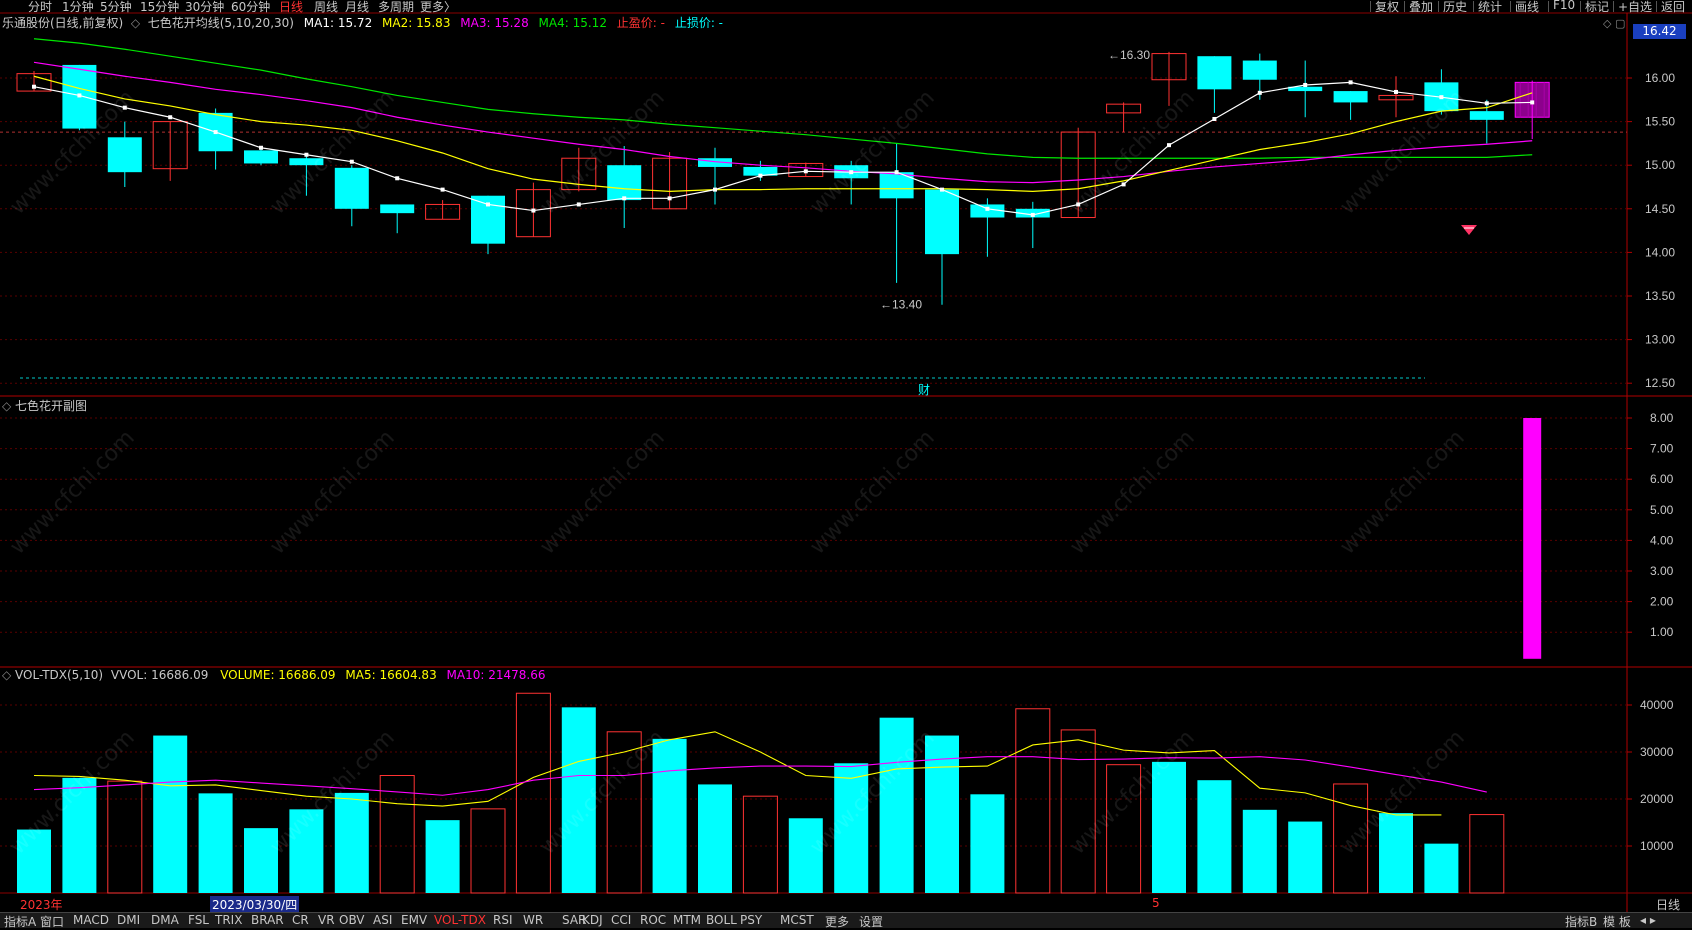  I want to click on indicator-name: 七色花开均线(5,10,20,30), so click(220, 23).